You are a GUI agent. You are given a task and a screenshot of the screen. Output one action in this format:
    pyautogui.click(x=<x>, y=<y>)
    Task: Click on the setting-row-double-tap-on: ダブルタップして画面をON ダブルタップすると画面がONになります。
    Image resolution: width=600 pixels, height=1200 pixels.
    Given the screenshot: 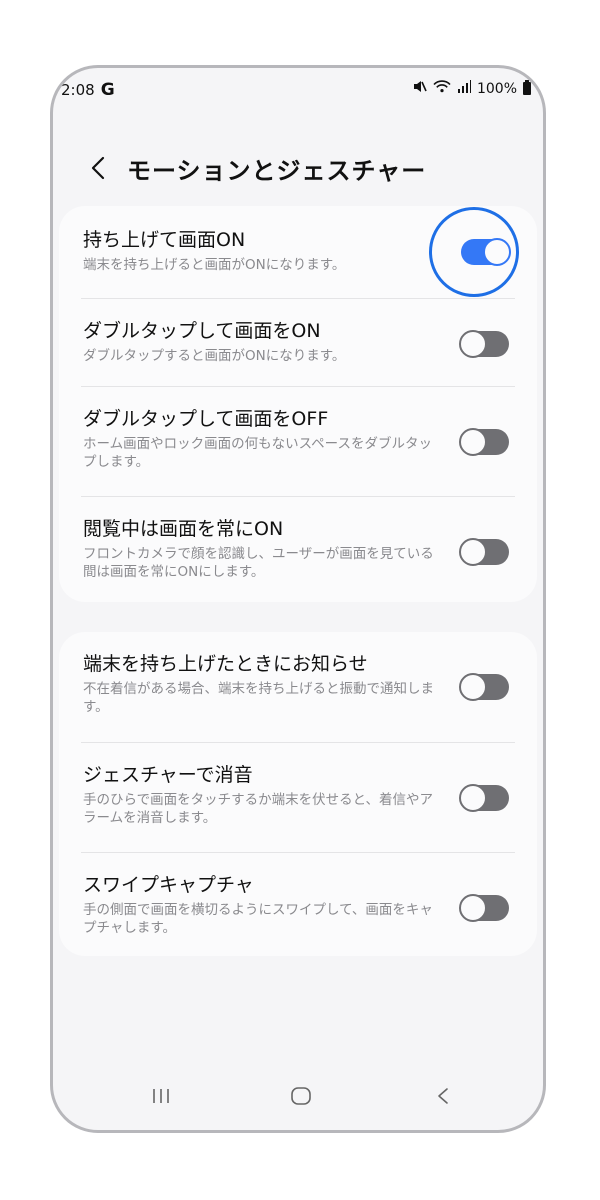 What is the action you would take?
    pyautogui.click(x=298, y=342)
    